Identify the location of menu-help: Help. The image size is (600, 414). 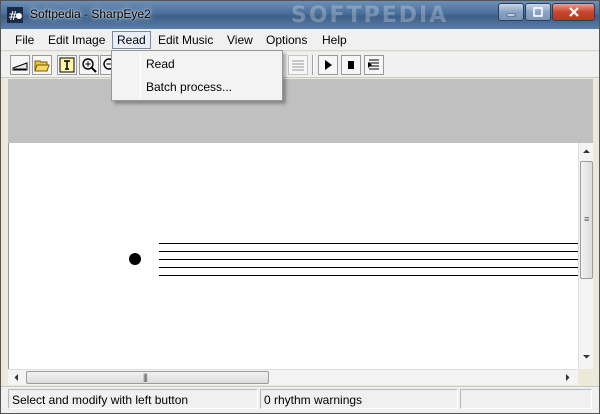
(334, 40).